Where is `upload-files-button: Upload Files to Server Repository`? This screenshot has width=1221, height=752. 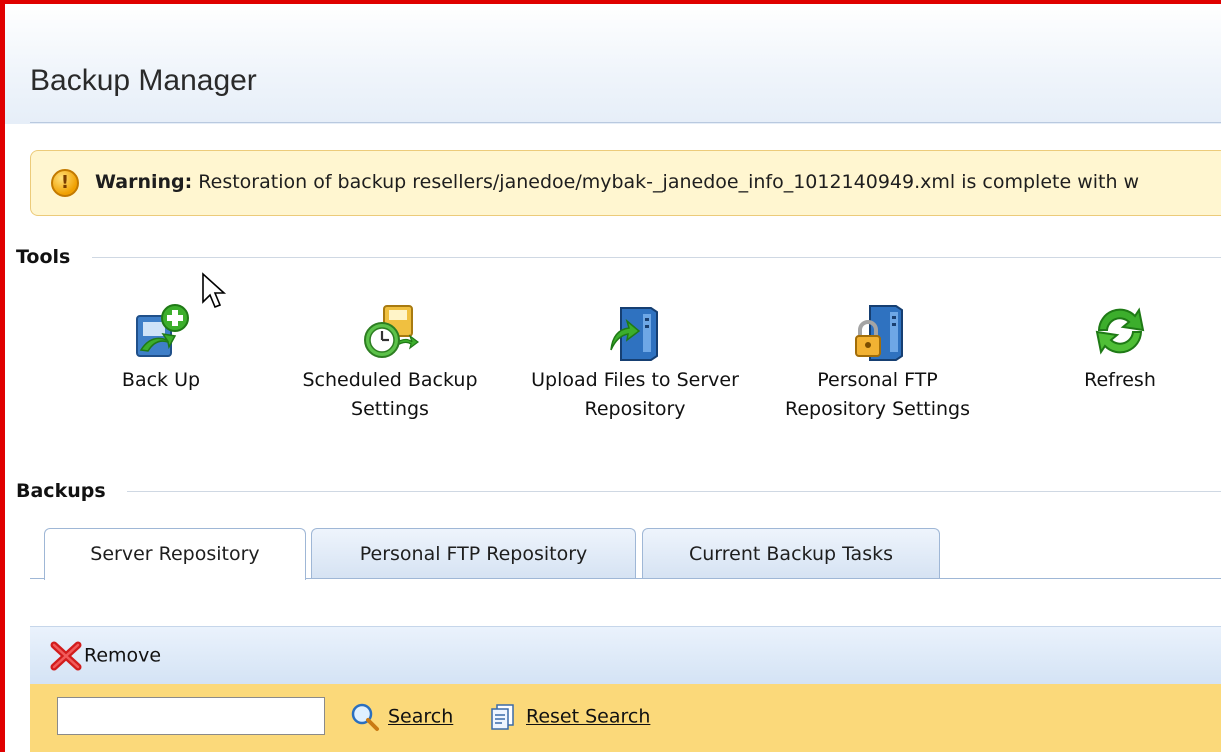 upload-files-button: Upload Files to Server Repository is located at coordinates (635, 362).